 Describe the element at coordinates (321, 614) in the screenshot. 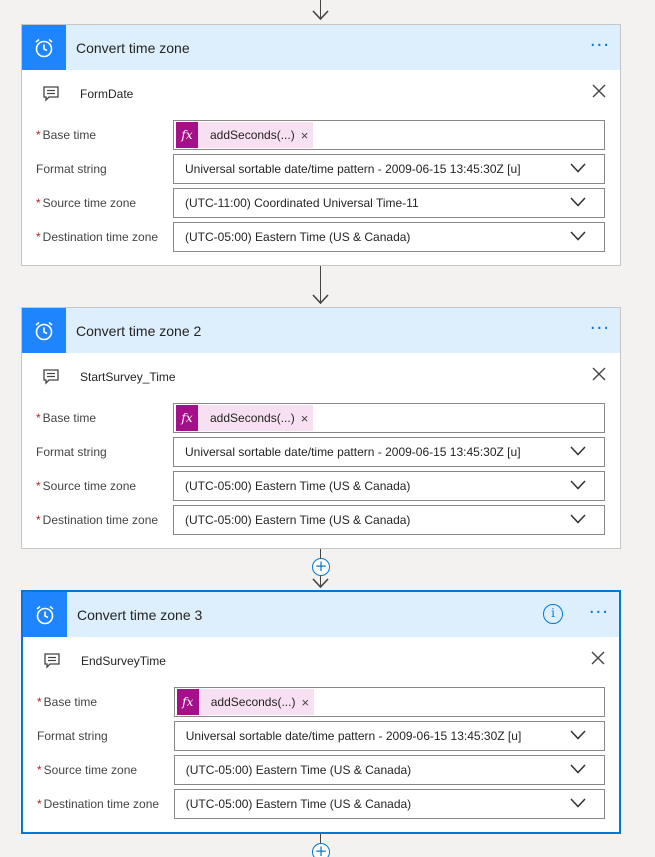

I see `card-header: Convert time zone 3 i ···` at that location.